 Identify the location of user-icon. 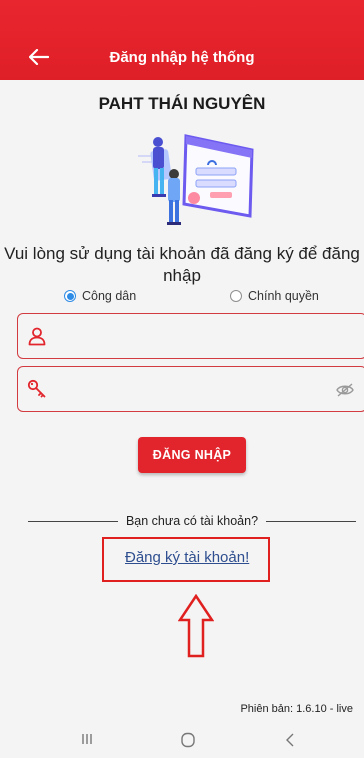
(37, 336).